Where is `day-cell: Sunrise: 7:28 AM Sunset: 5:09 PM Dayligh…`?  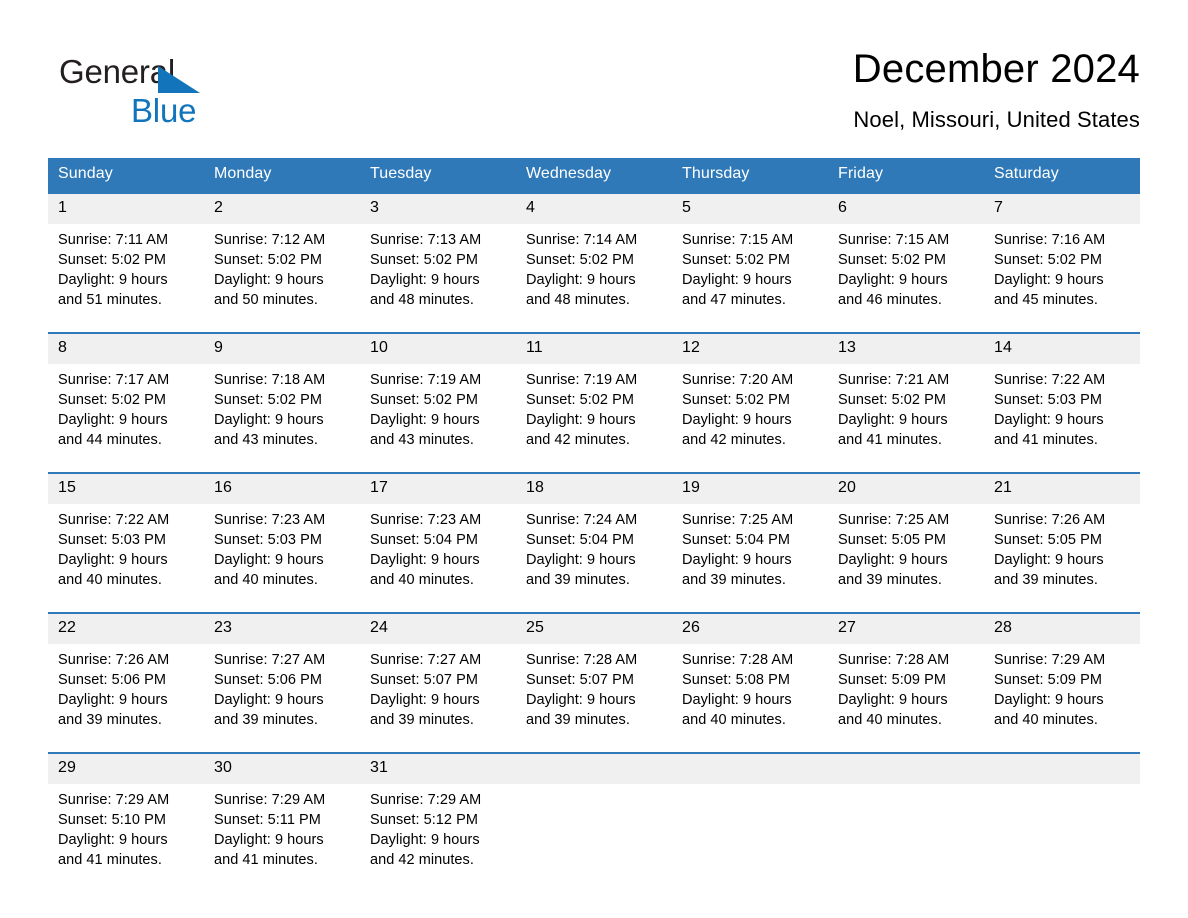 day-cell: Sunrise: 7:28 AM Sunset: 5:09 PM Dayligh… is located at coordinates (906, 690).